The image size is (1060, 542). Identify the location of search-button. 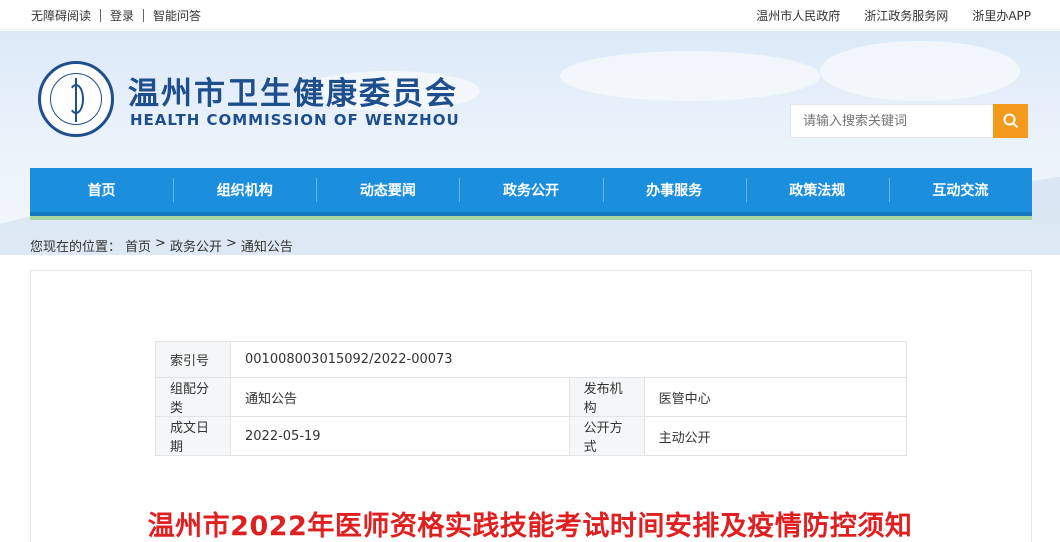
(1010, 121).